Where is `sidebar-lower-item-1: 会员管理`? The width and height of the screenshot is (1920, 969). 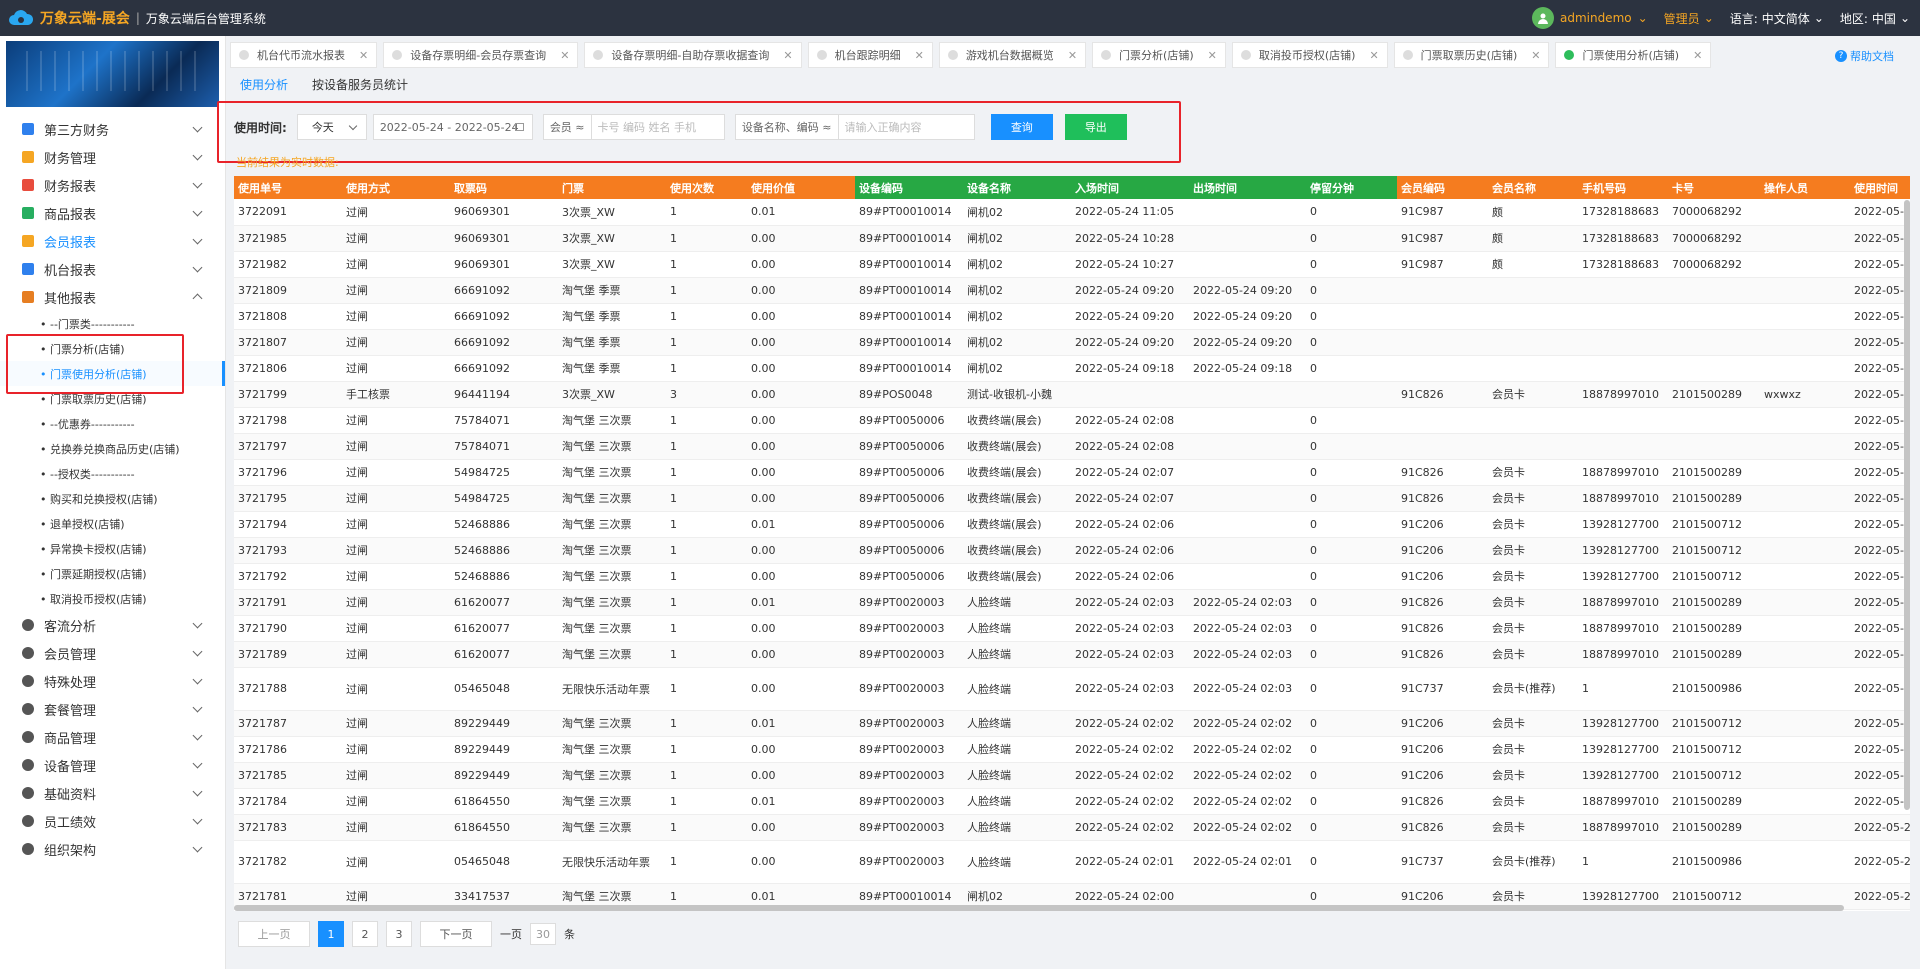
sidebar-lower-item-1: 会员管理 is located at coordinates (112, 653).